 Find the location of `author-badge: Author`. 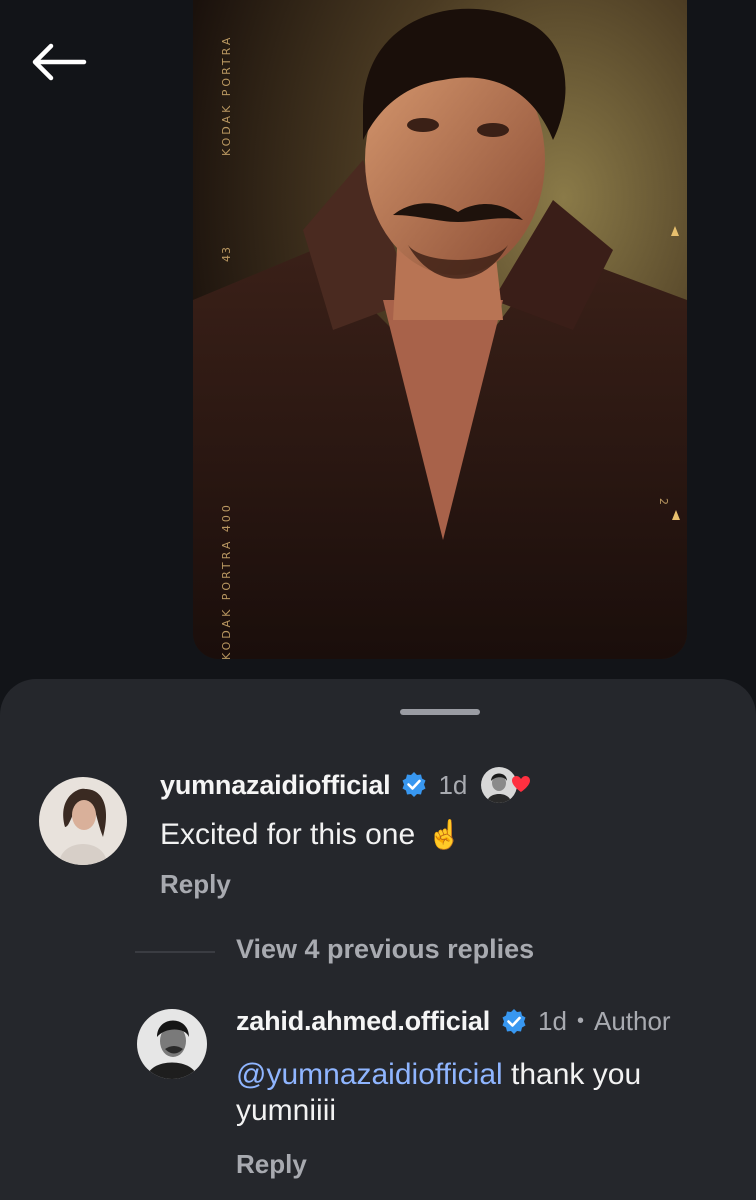

author-badge: Author is located at coordinates (632, 1021).